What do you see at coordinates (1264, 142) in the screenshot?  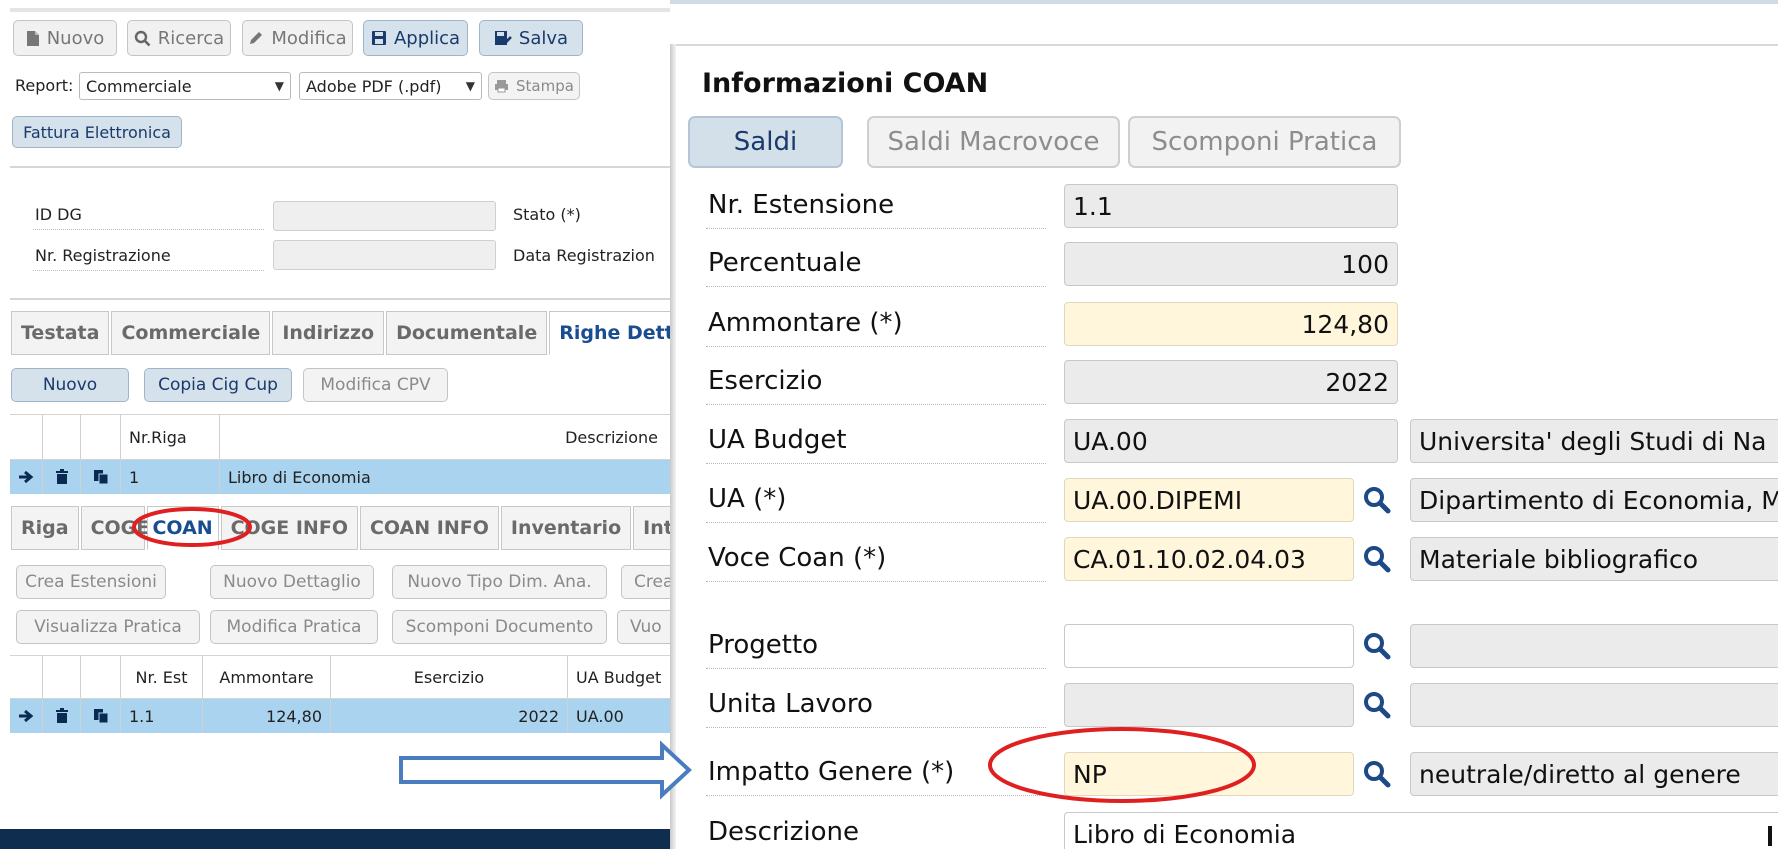 I see `tab-scomponi-pratica: Scomponi Pratica` at bounding box center [1264, 142].